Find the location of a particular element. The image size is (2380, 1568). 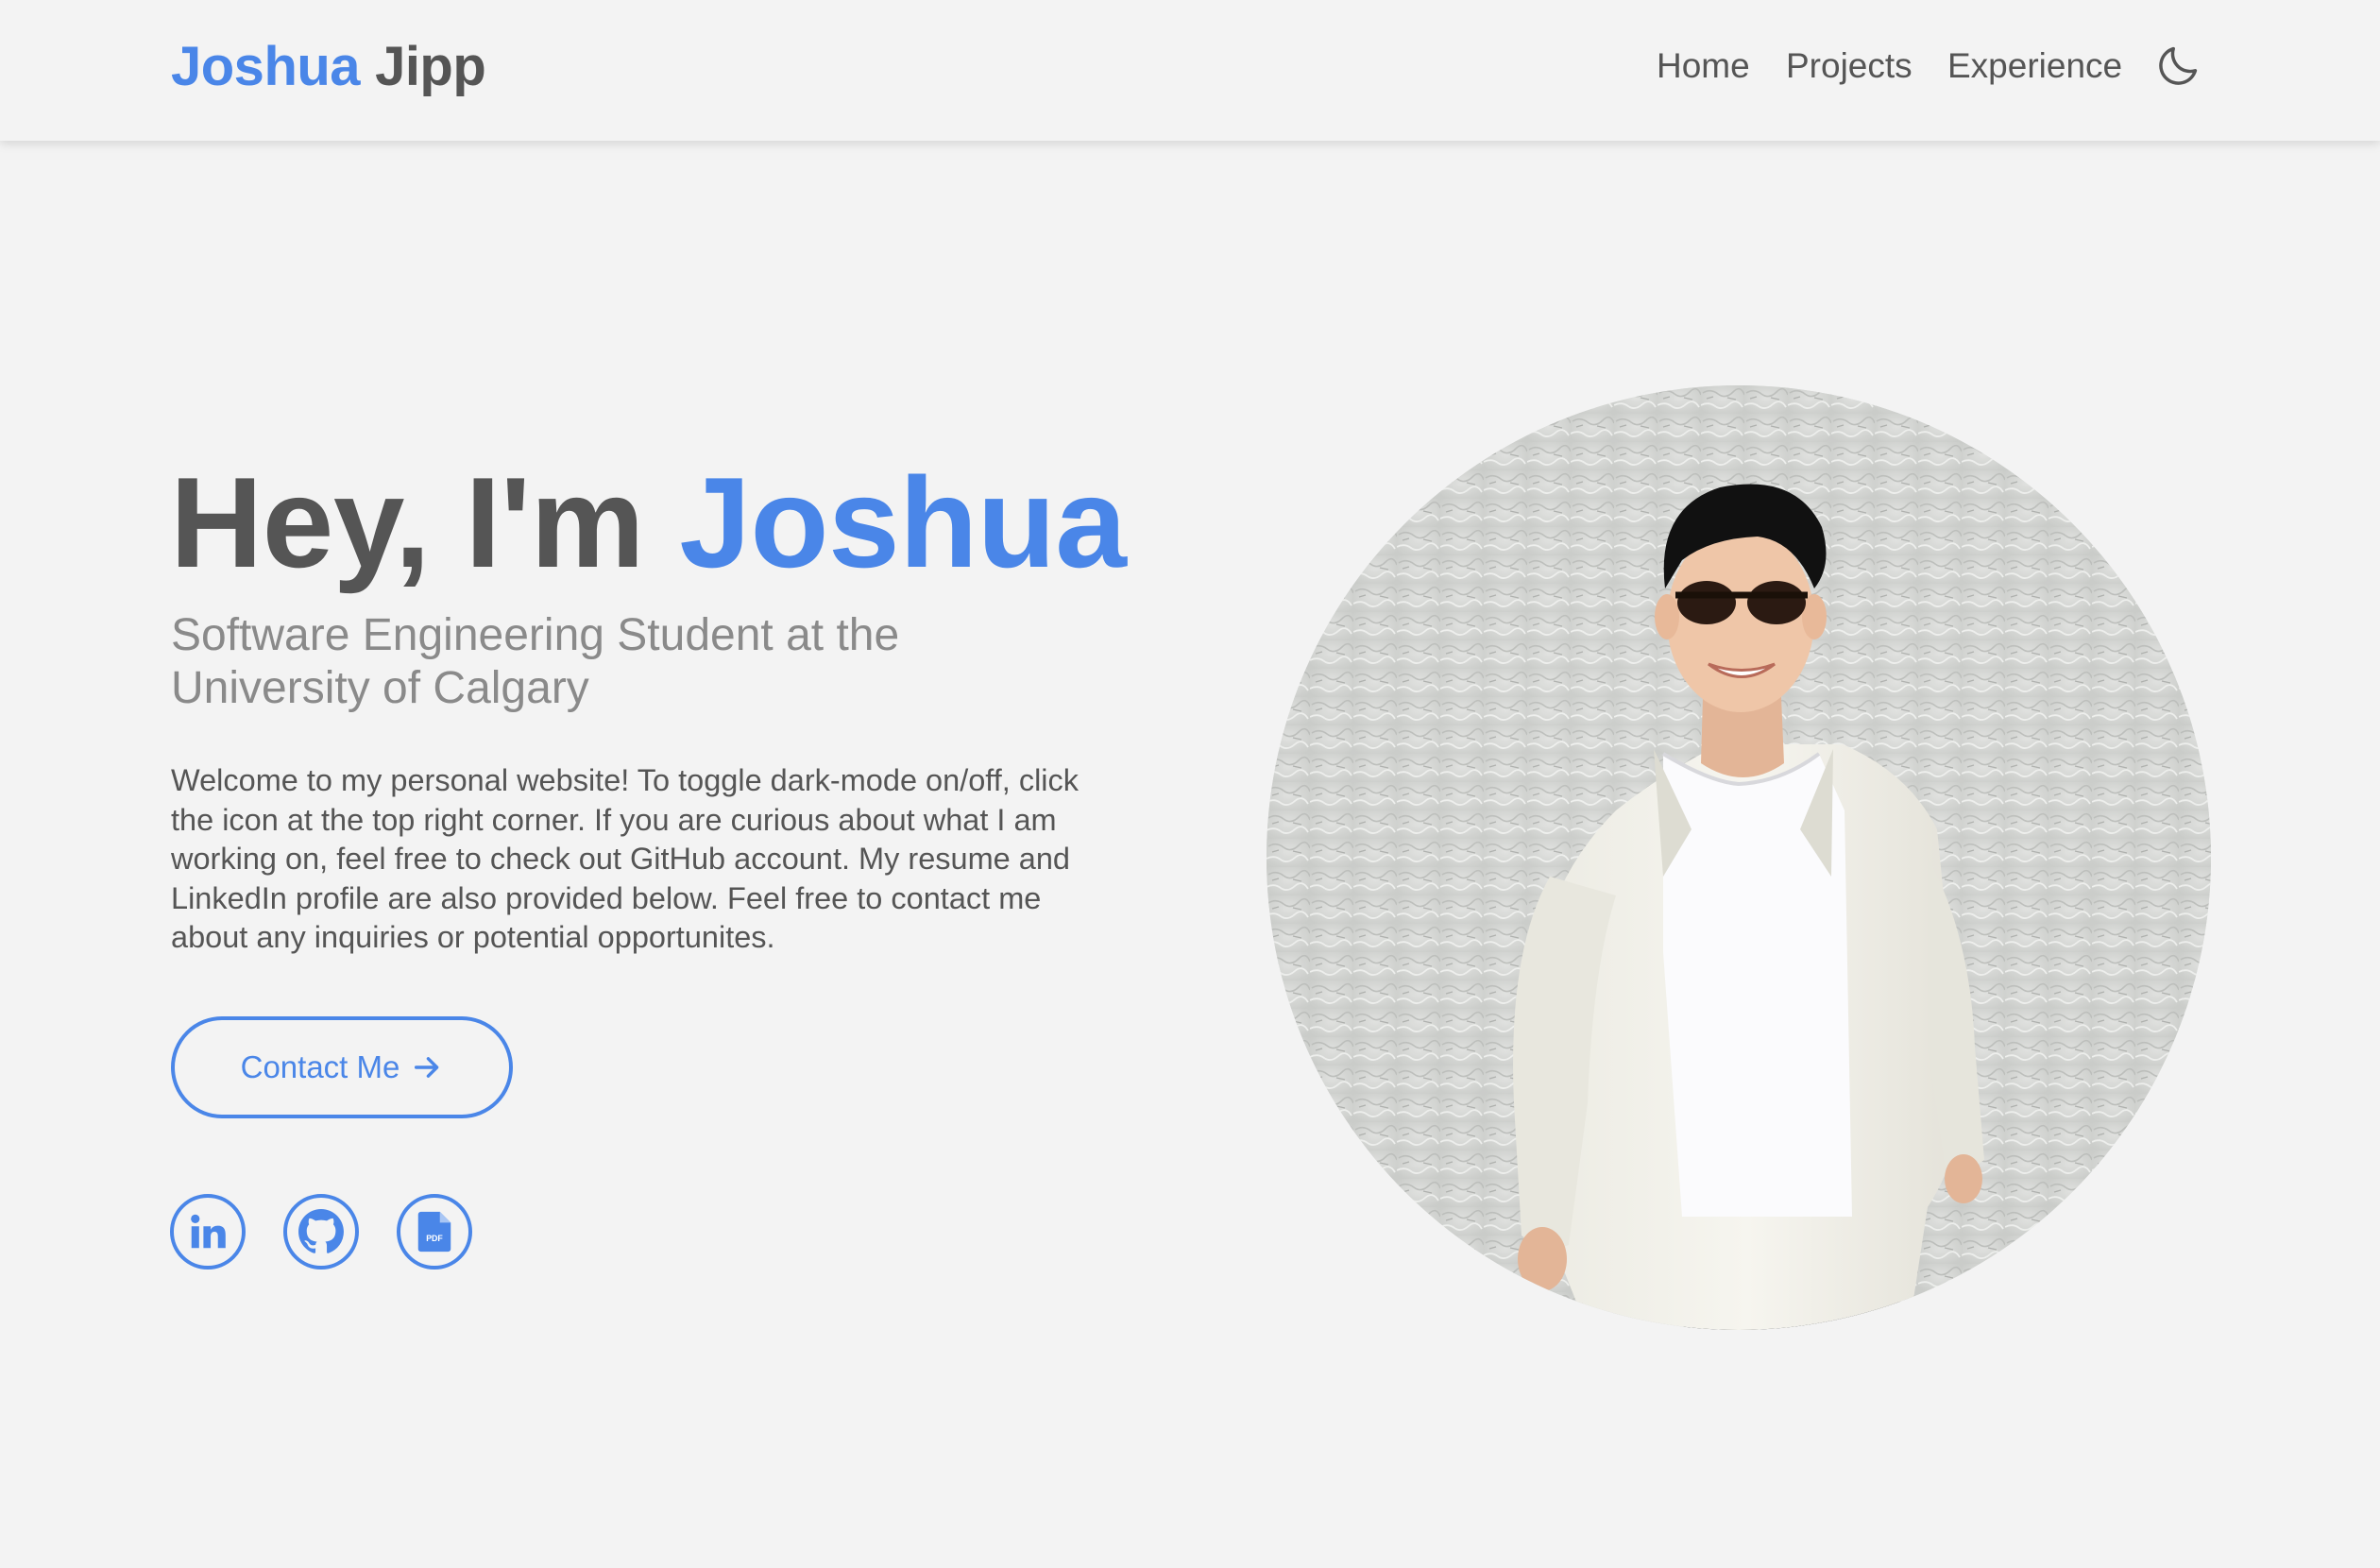

pdf-file-icon: PDF is located at coordinates (434, 1232).